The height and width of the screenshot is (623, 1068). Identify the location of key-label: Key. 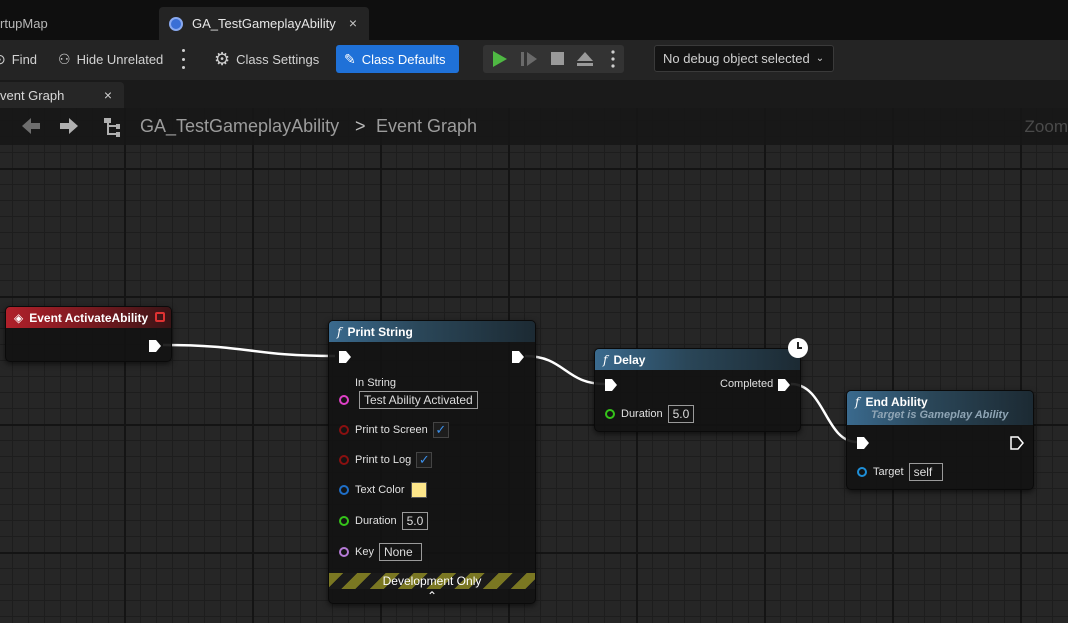
(364, 552).